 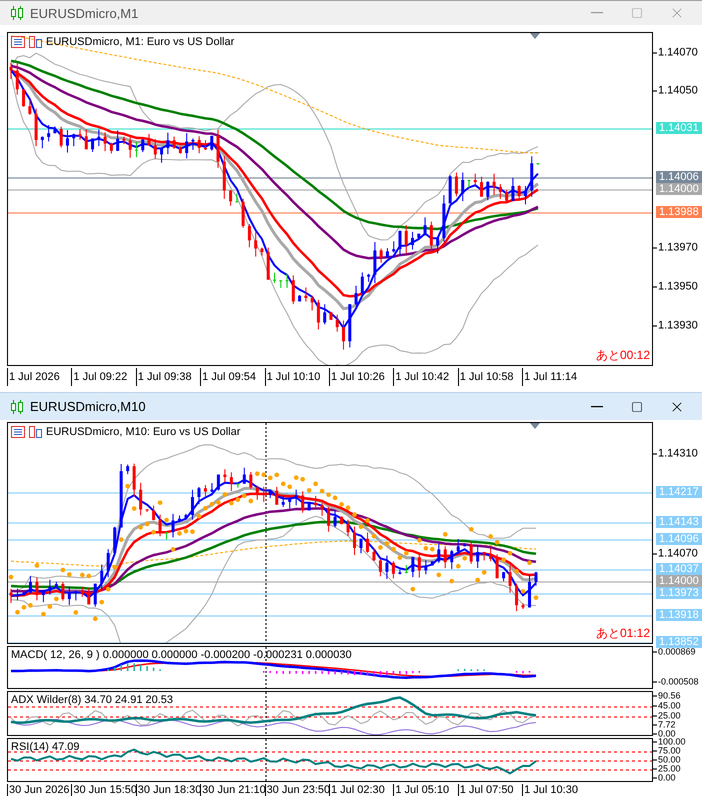 I want to click on time-label: 1 Jul 09:22, so click(x=103, y=377).